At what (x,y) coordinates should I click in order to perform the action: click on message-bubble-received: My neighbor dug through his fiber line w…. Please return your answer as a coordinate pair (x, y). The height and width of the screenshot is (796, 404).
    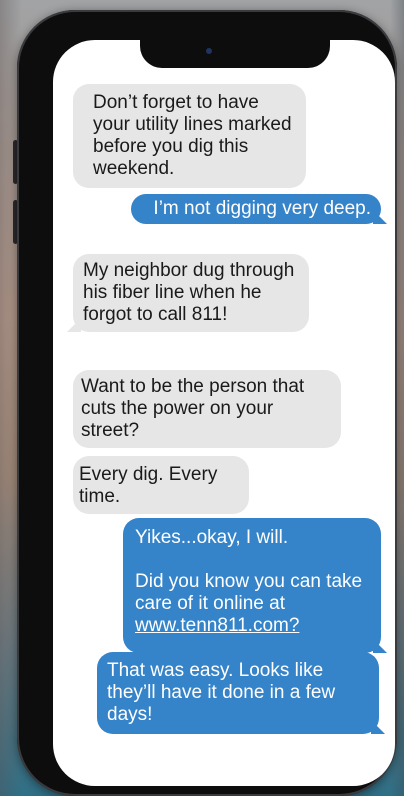
    Looking at the image, I should click on (191, 293).